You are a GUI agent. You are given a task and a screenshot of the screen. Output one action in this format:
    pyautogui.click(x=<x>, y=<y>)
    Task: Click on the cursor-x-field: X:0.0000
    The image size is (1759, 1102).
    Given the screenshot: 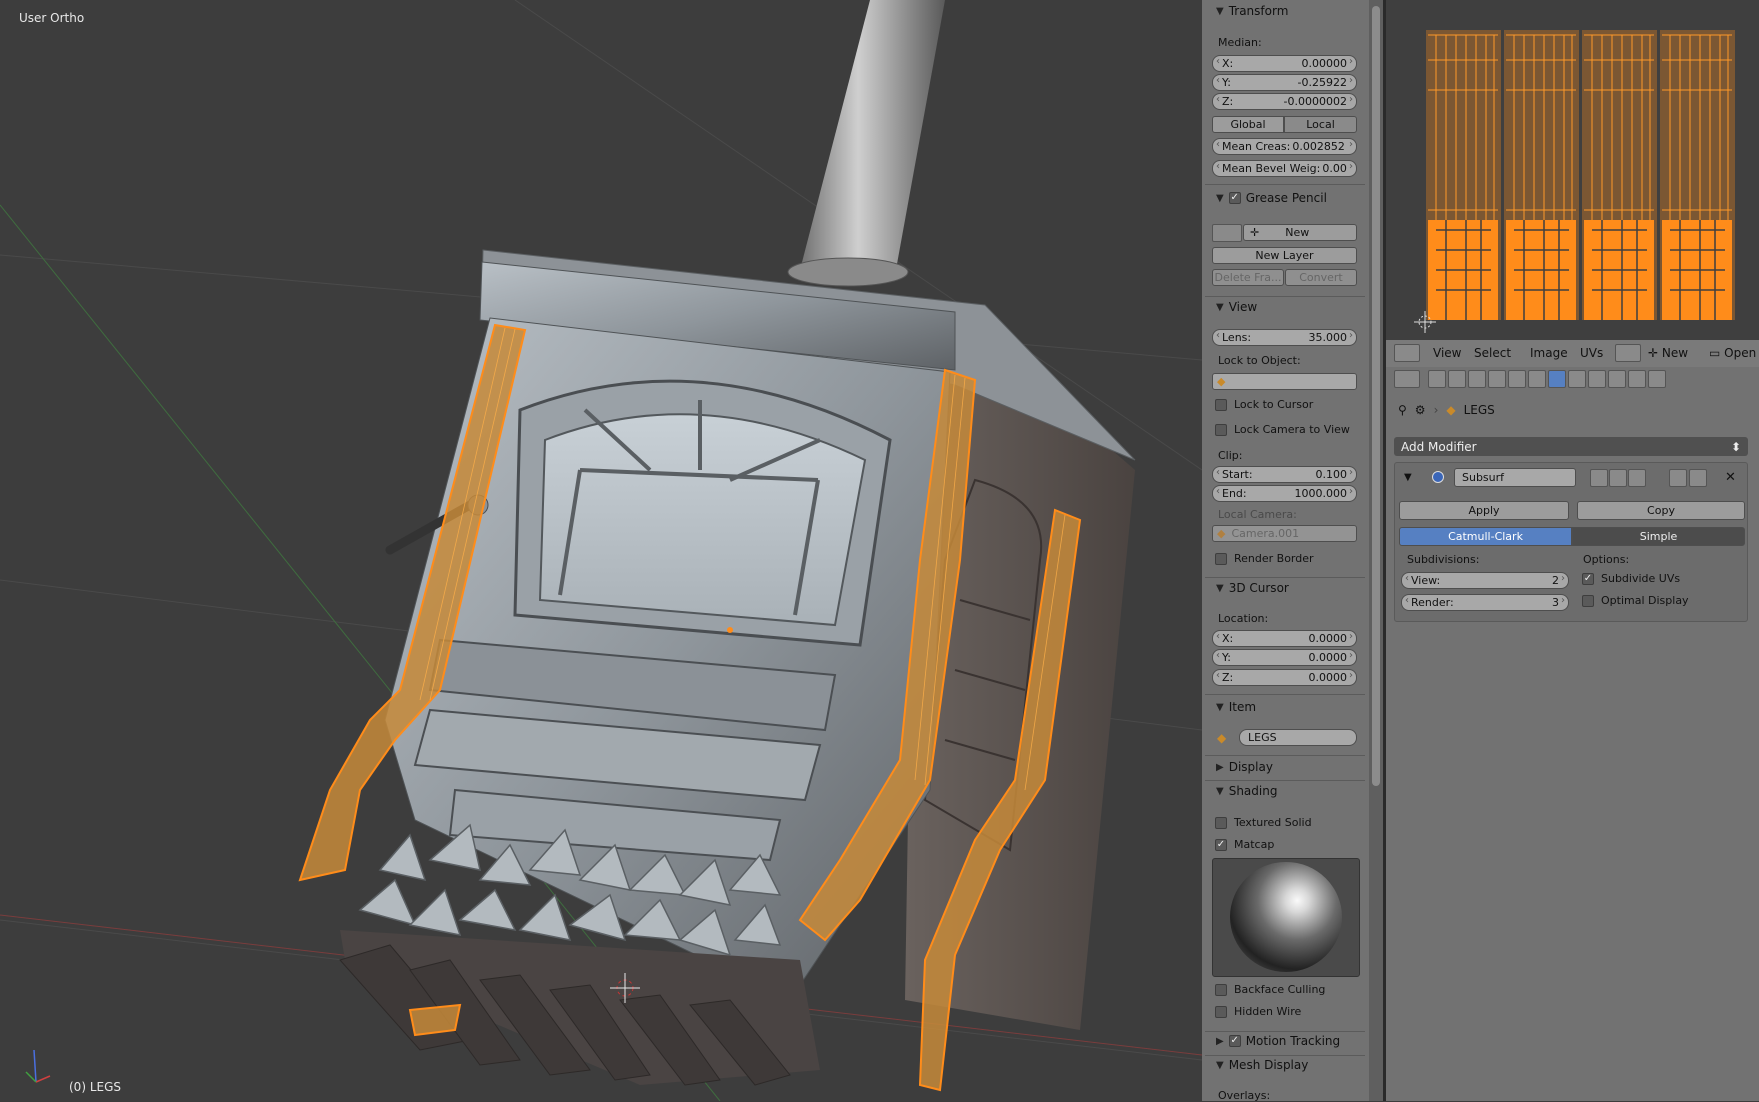 What is the action you would take?
    pyautogui.click(x=1284, y=638)
    